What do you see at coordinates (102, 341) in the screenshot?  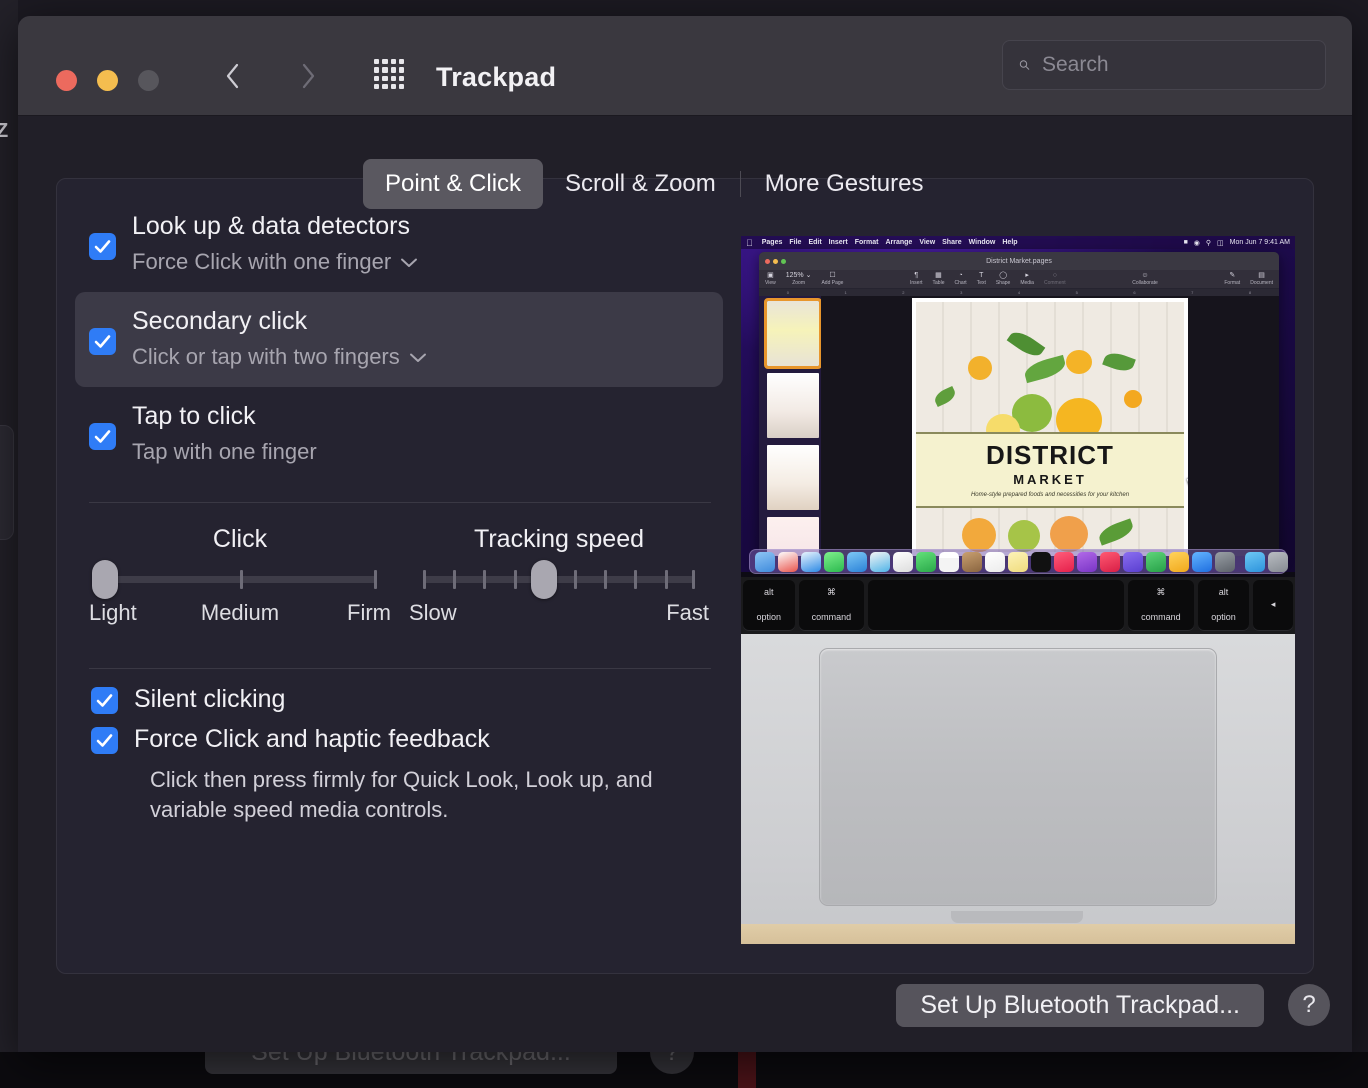 I see `checkbox-secondary-click` at bounding box center [102, 341].